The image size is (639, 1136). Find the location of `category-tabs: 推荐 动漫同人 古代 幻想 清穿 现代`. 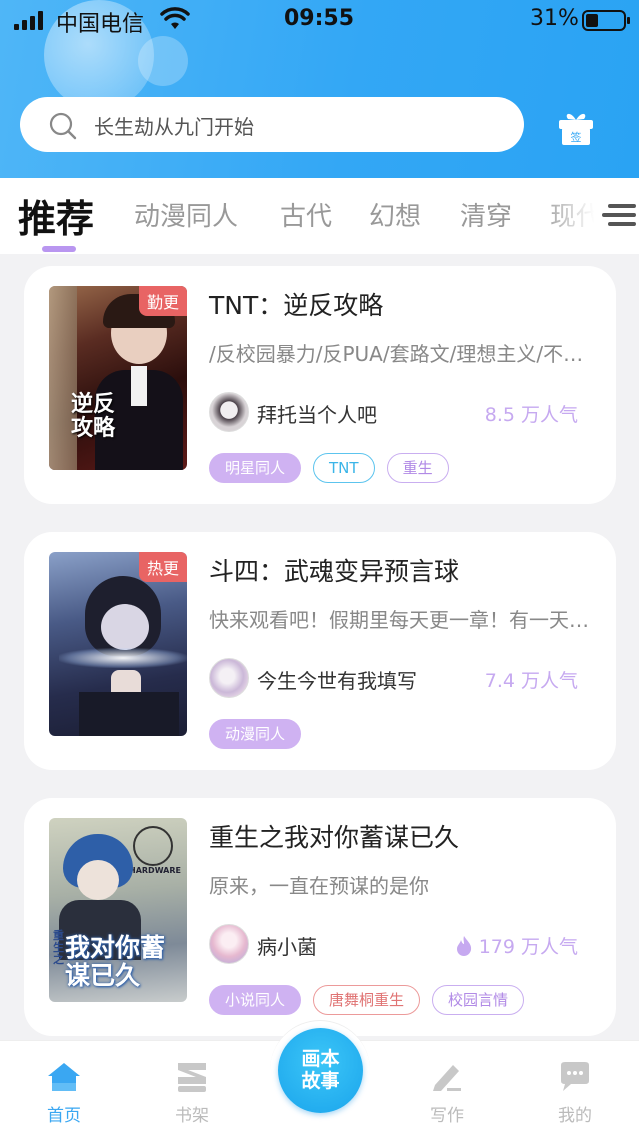

category-tabs: 推荐 动漫同人 古代 幻想 清穿 现代 is located at coordinates (319, 216).